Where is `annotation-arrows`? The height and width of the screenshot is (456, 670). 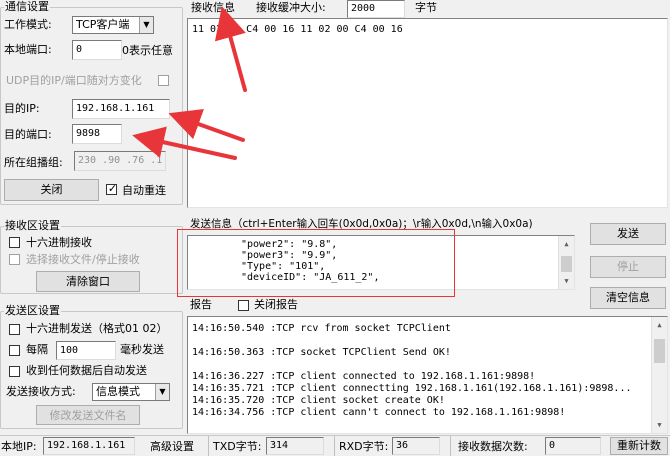 annotation-arrows is located at coordinates (189, 83).